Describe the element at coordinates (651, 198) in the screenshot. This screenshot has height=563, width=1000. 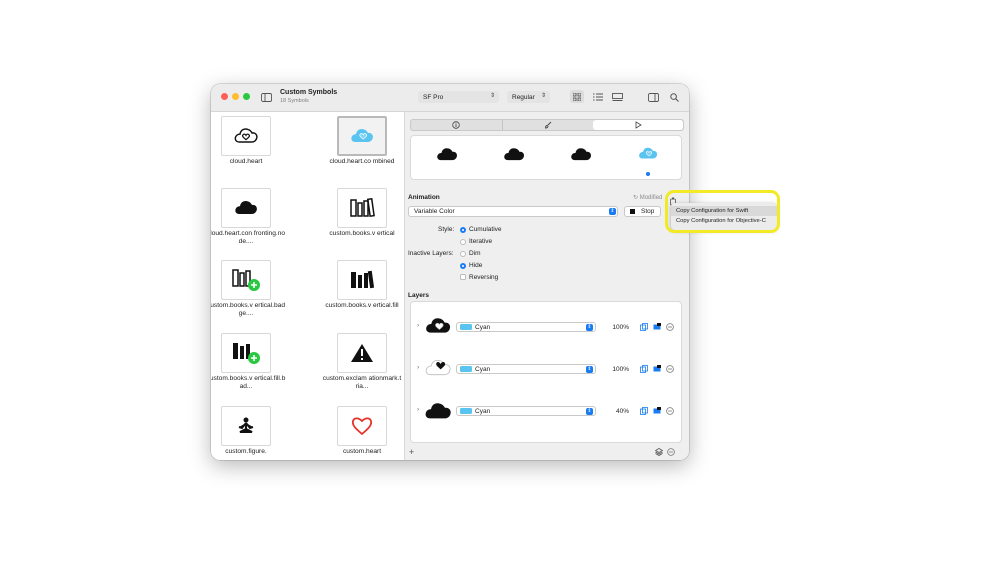
I see `modified-label: Modified` at that location.